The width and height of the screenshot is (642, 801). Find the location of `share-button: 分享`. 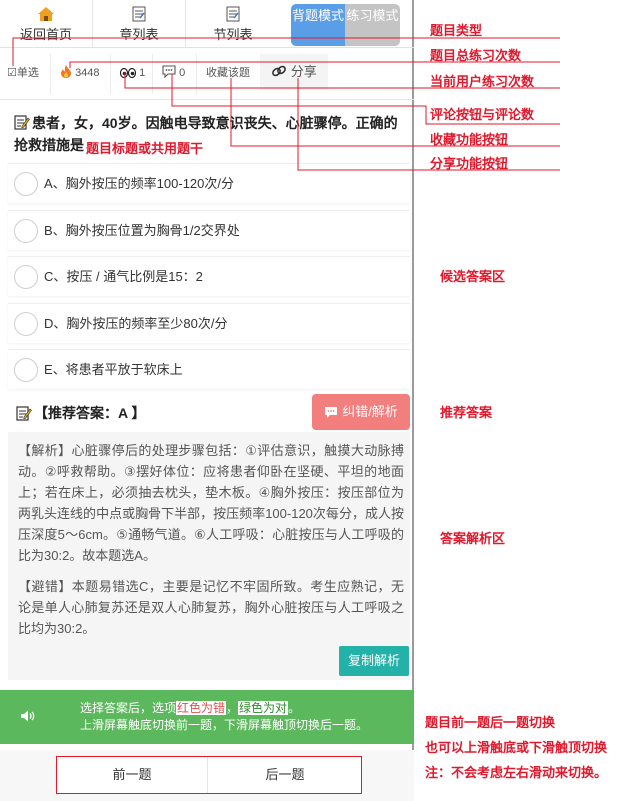

share-button: 分享 is located at coordinates (294, 72).